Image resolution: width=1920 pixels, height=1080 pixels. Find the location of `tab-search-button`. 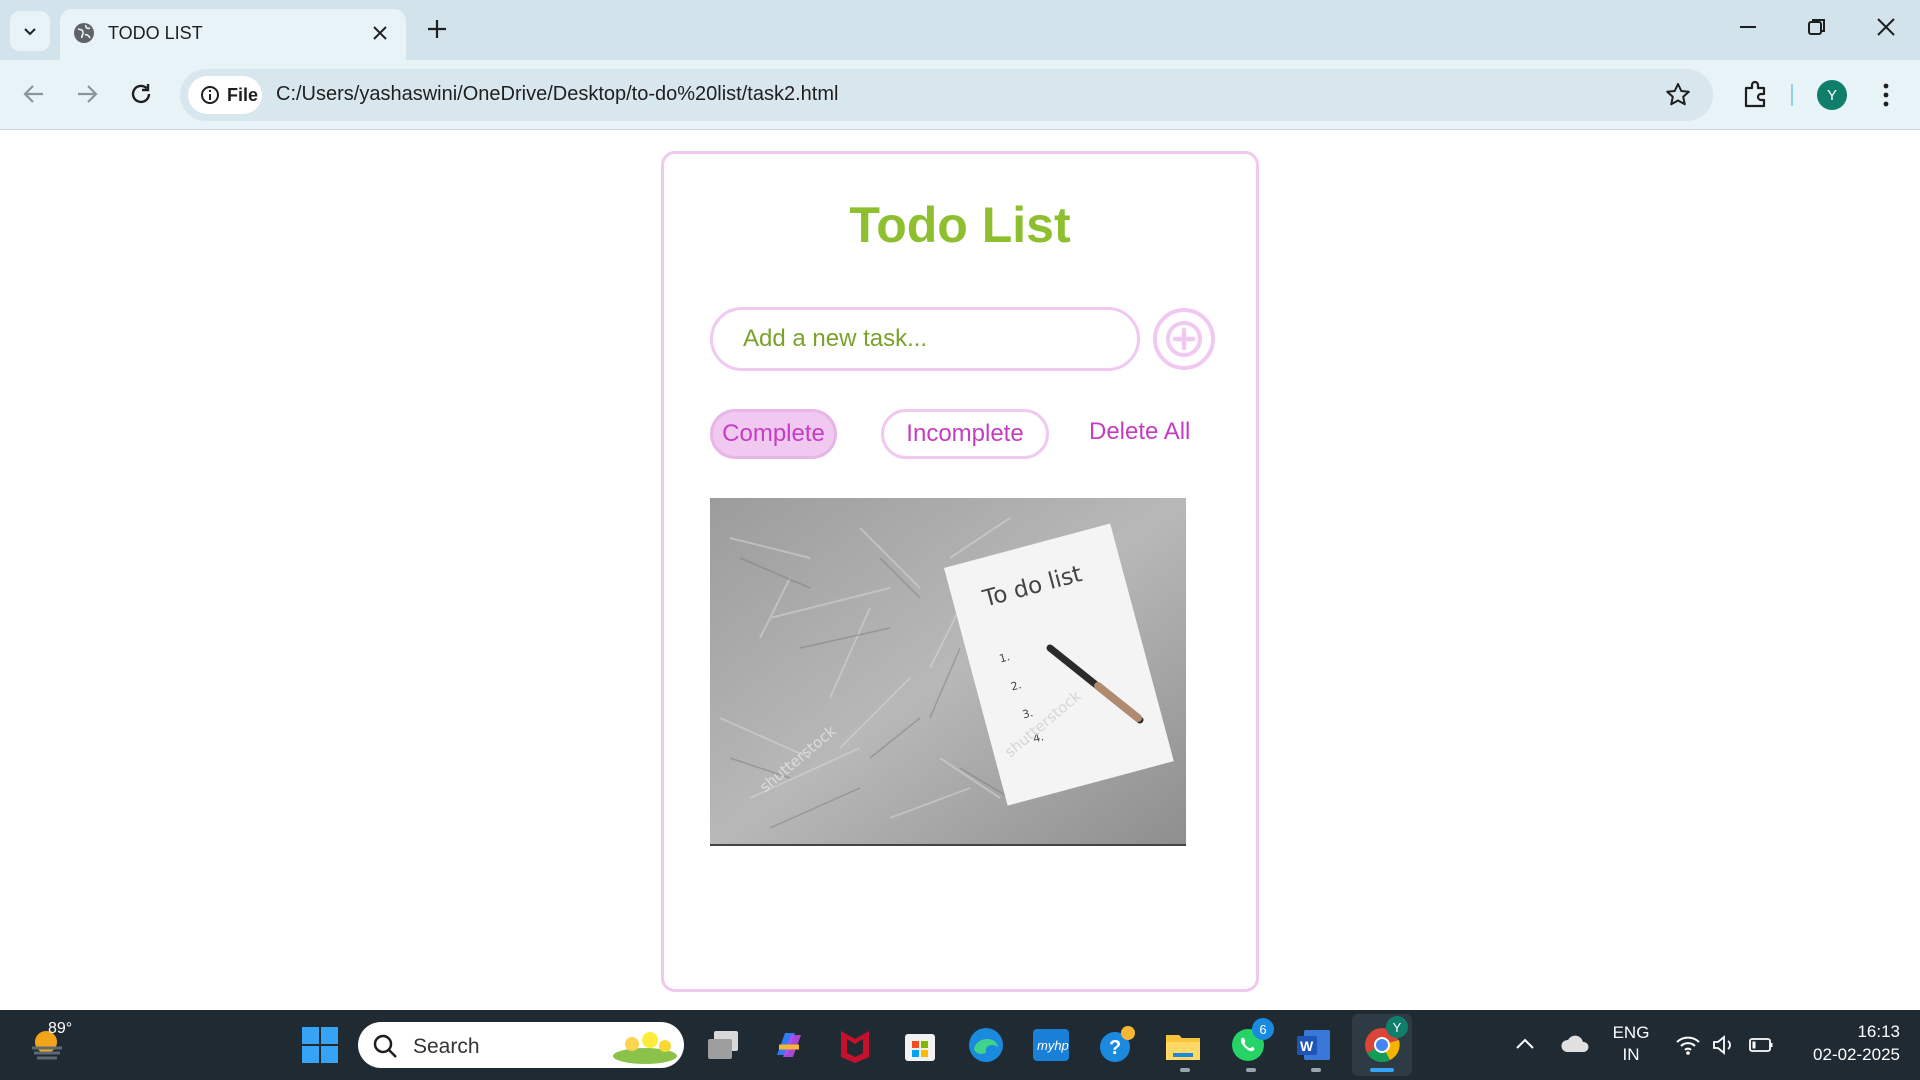

tab-search-button is located at coordinates (30, 31).